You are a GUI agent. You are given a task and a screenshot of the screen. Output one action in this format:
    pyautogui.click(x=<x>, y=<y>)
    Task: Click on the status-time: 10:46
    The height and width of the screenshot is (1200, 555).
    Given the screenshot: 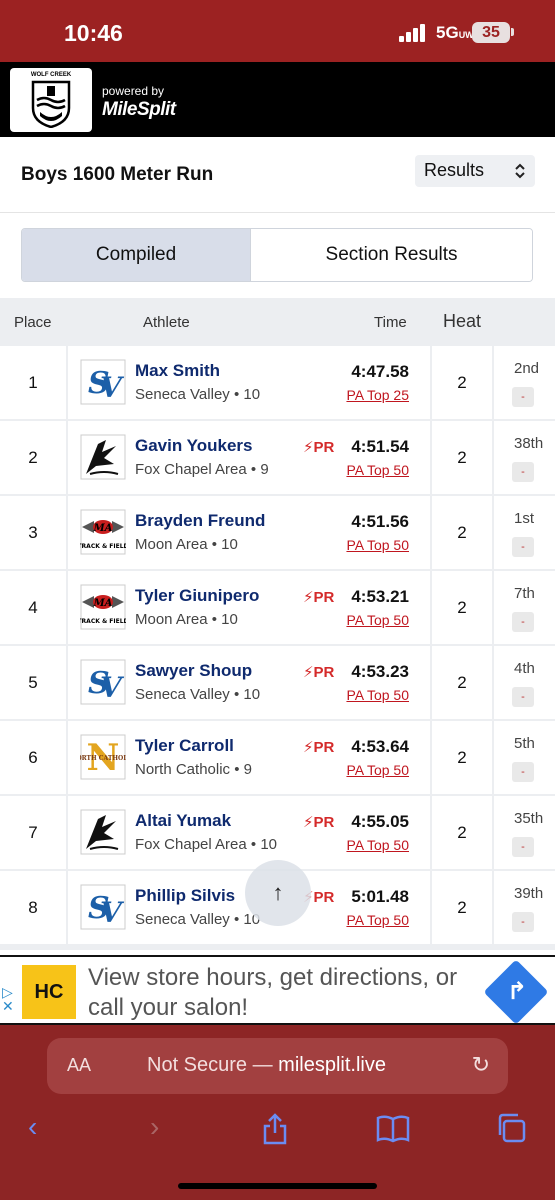 What is the action you would take?
    pyautogui.click(x=93, y=33)
    